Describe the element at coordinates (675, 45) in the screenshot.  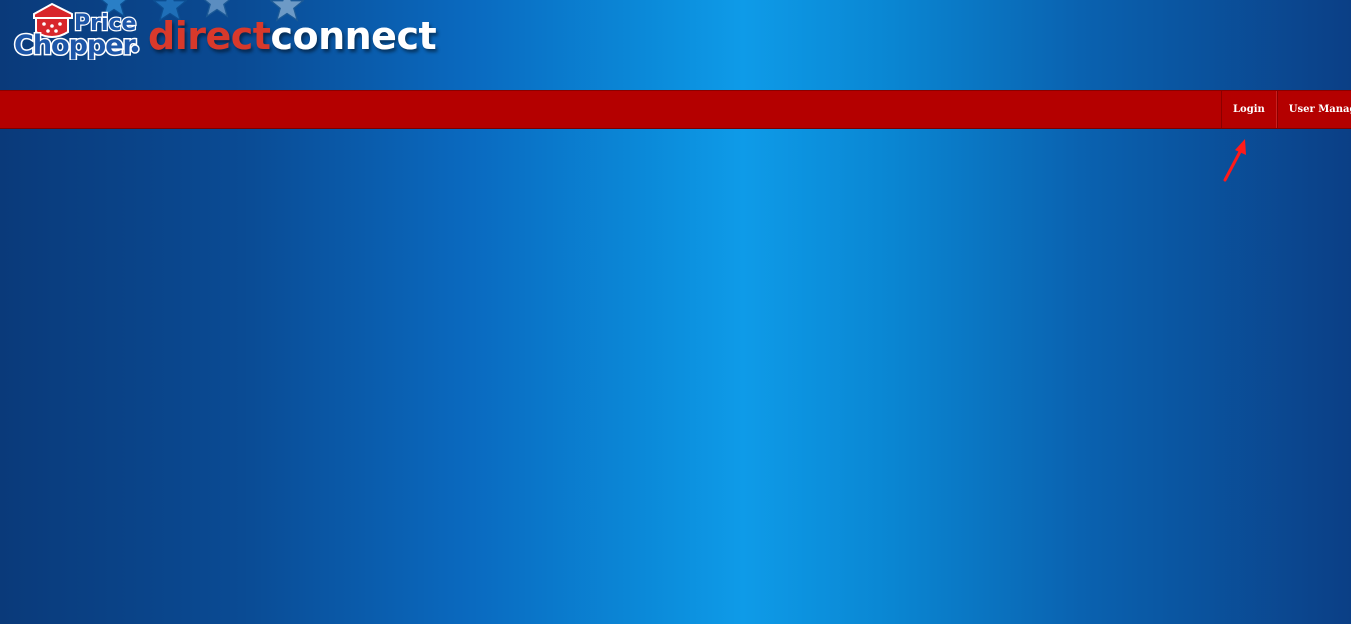
I see `site-header: Price Chopper directconnect` at that location.